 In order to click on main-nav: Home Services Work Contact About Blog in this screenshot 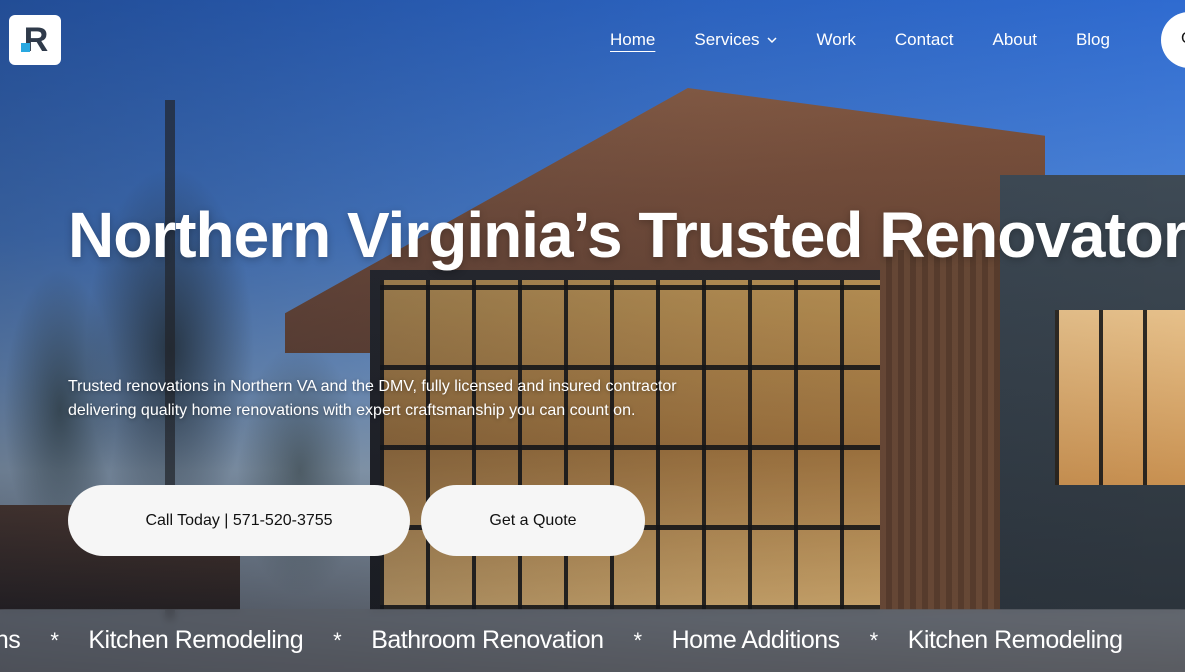, I will do `click(860, 40)`.